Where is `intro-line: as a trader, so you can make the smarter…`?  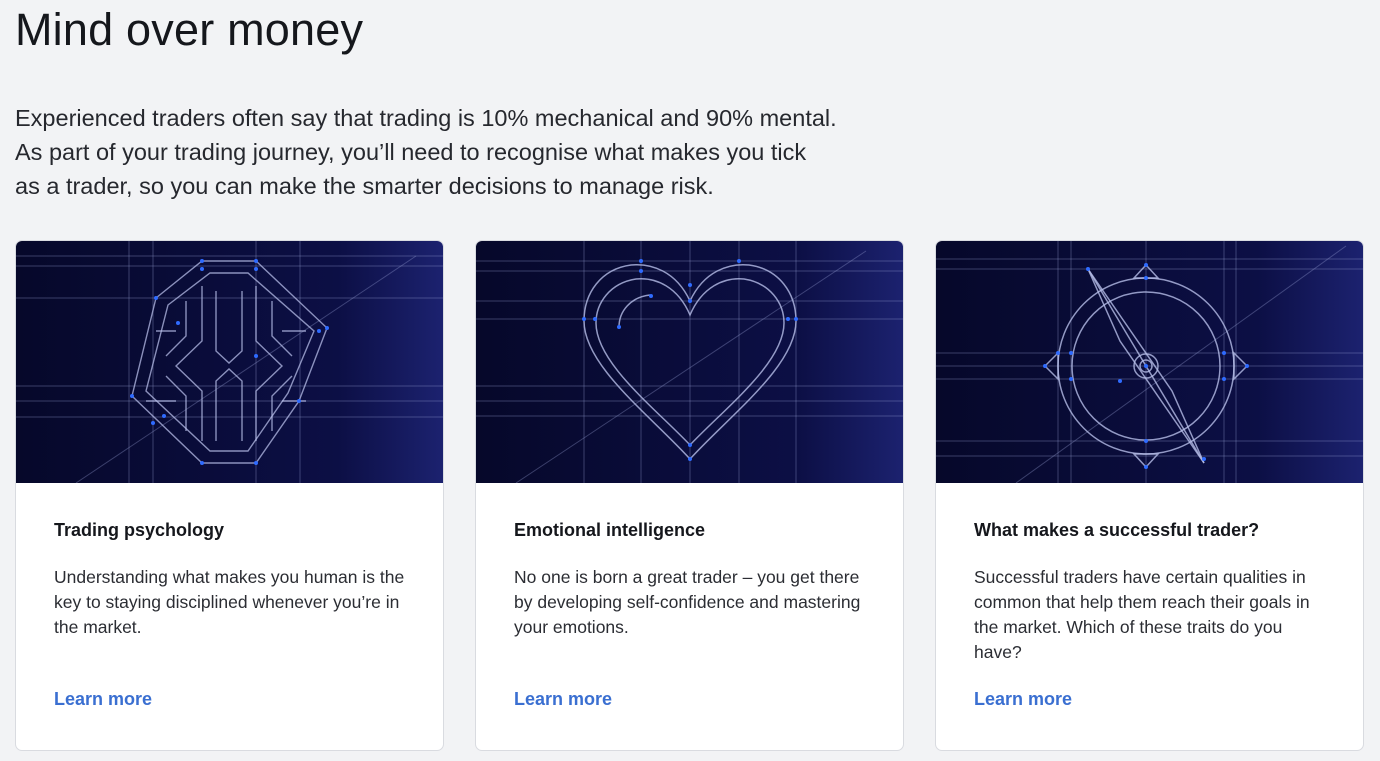 intro-line: as a trader, so you can make the smarter… is located at coordinates (364, 186).